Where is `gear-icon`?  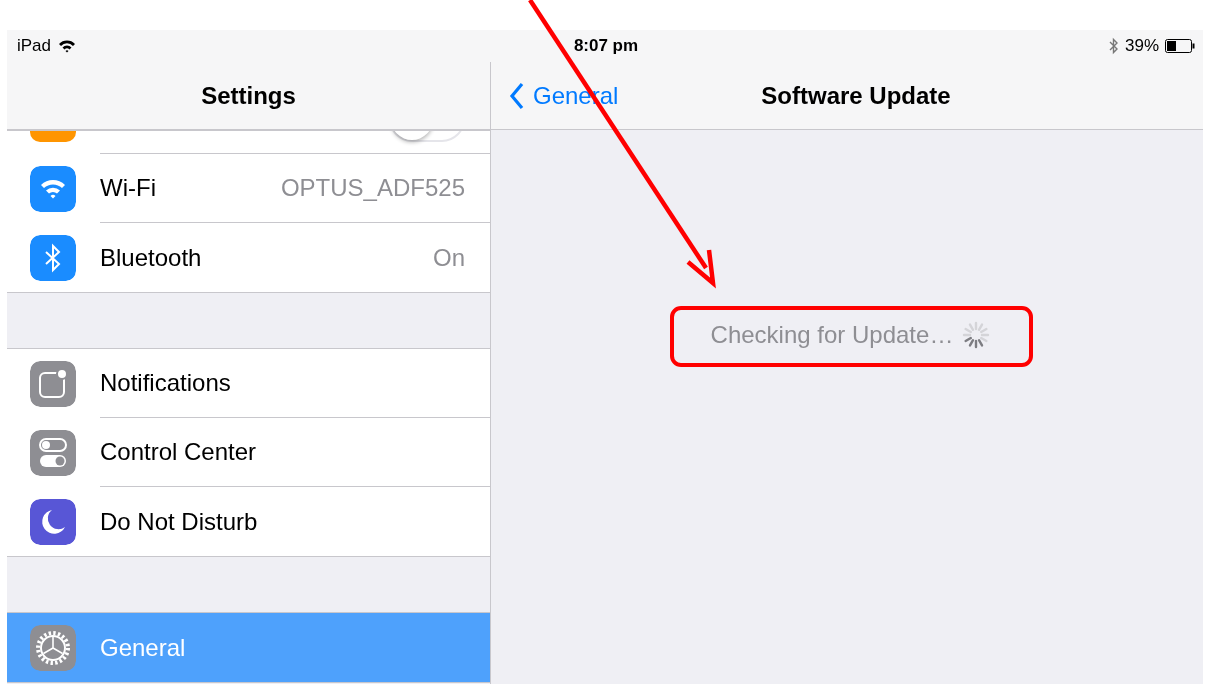 gear-icon is located at coordinates (53, 647).